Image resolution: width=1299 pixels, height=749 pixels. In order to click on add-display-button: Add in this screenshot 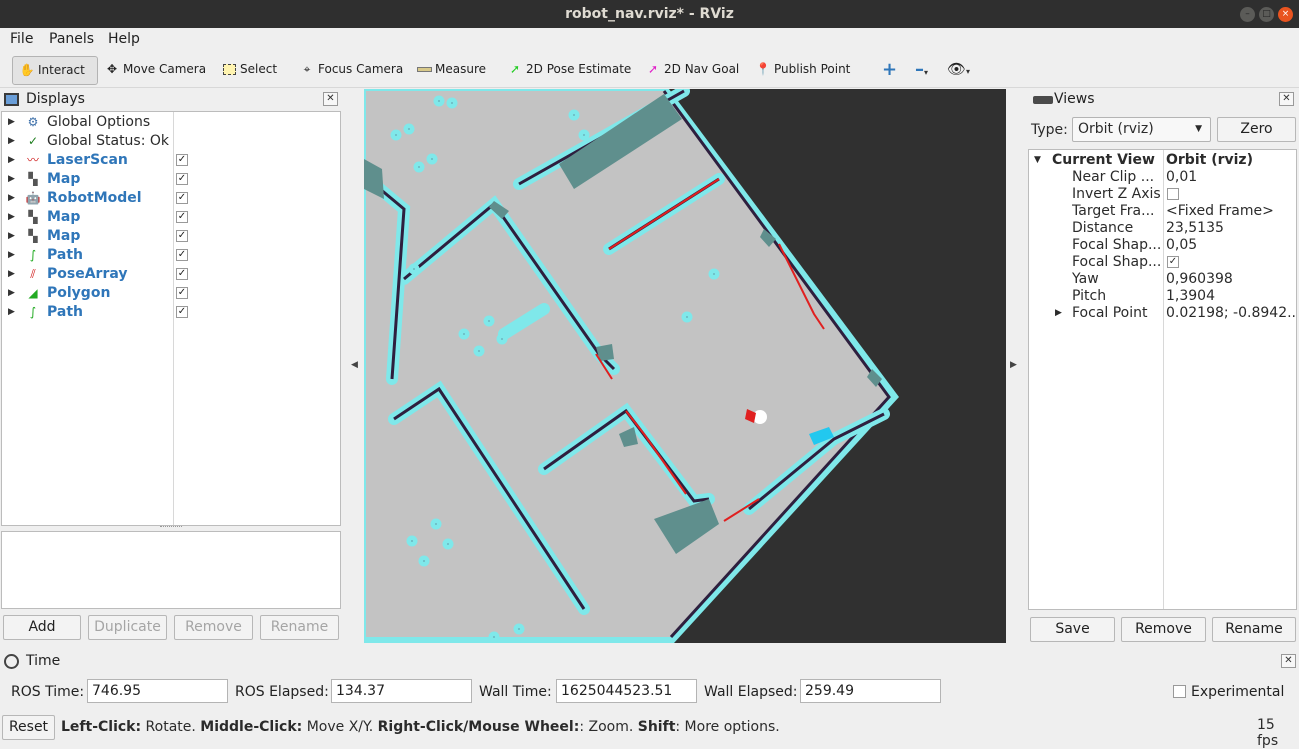, I will do `click(42, 627)`.